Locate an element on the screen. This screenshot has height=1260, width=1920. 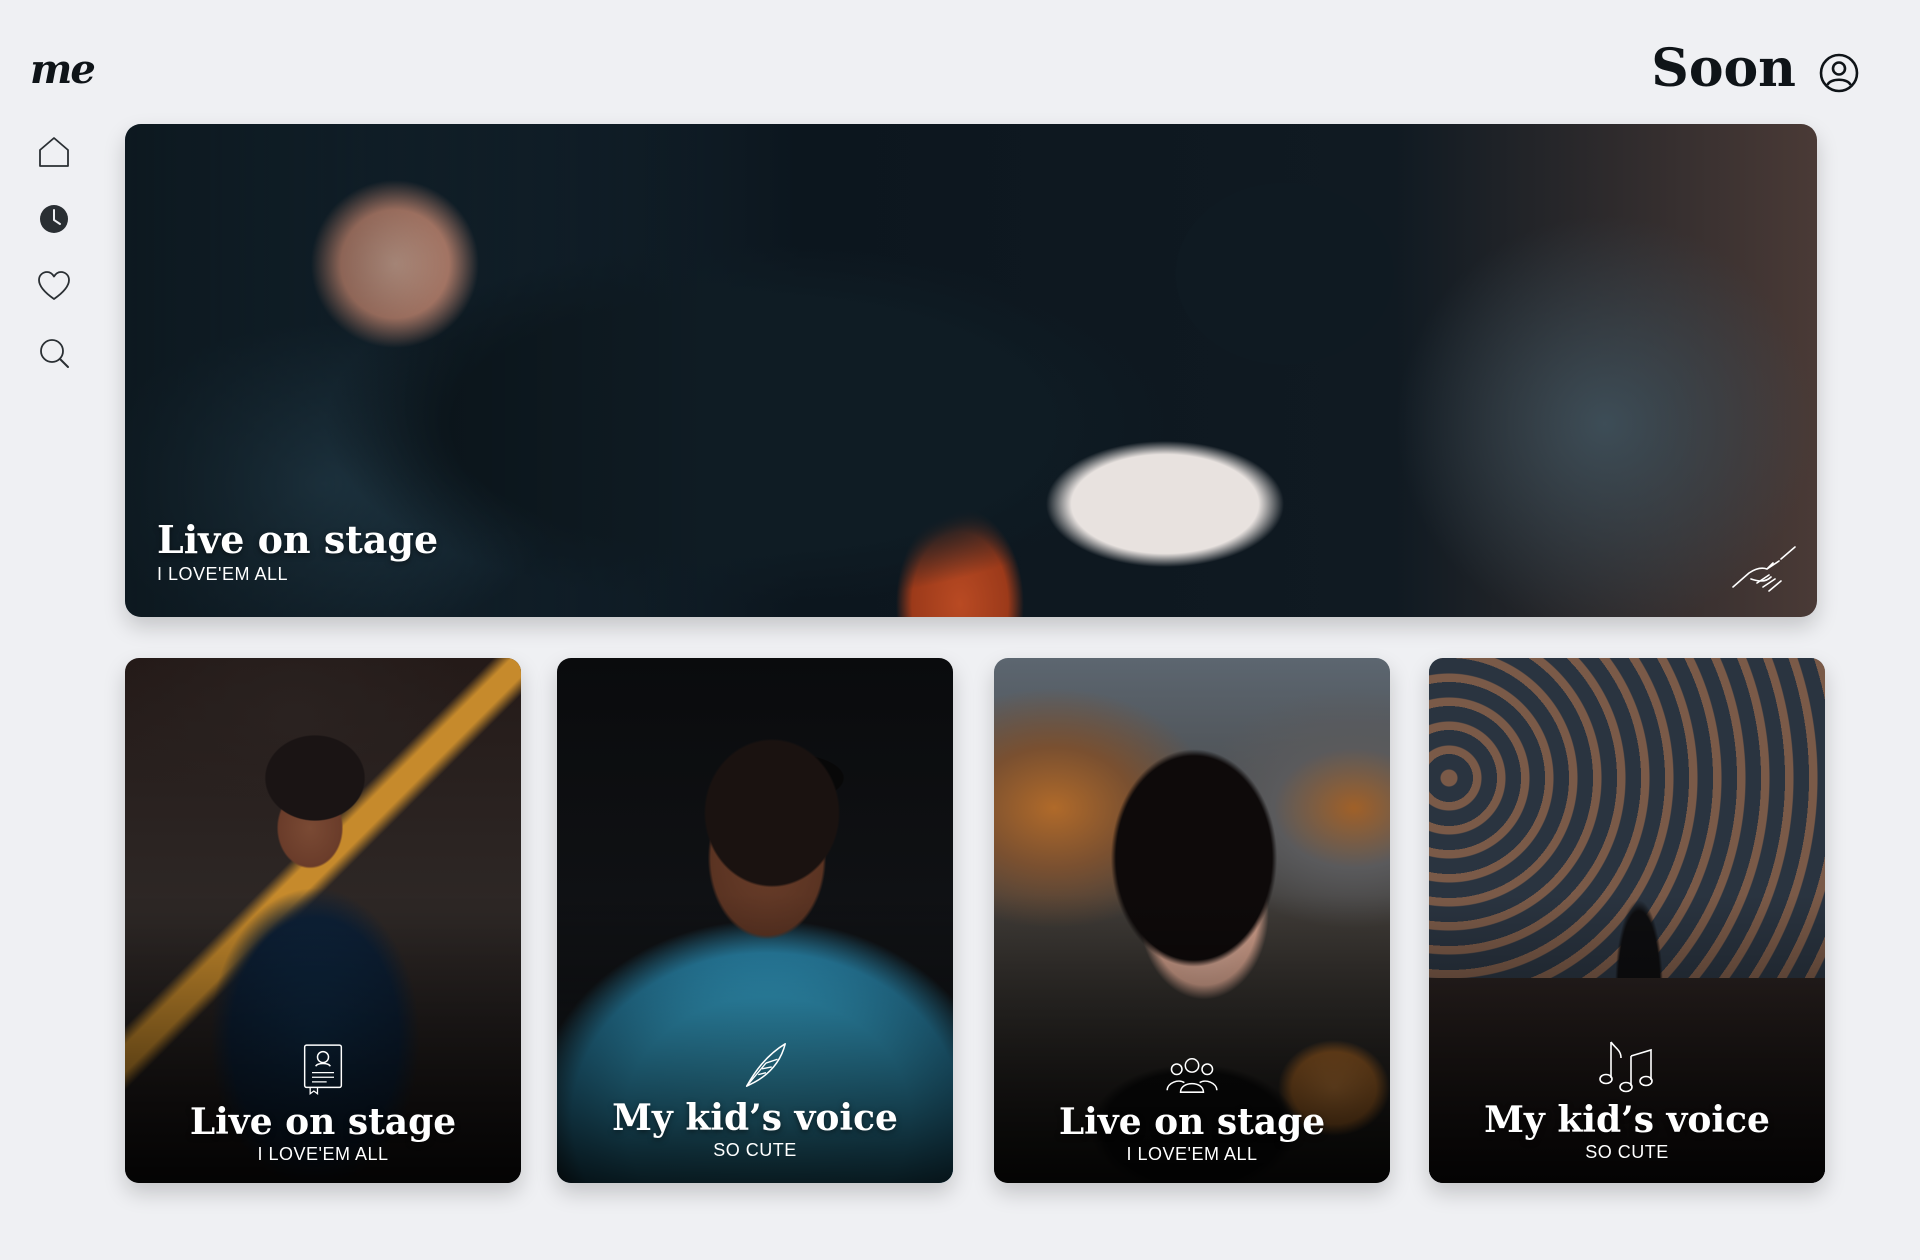
hero-text: Live on stage I LOVE'EM ALL is located at coordinates (297, 551).